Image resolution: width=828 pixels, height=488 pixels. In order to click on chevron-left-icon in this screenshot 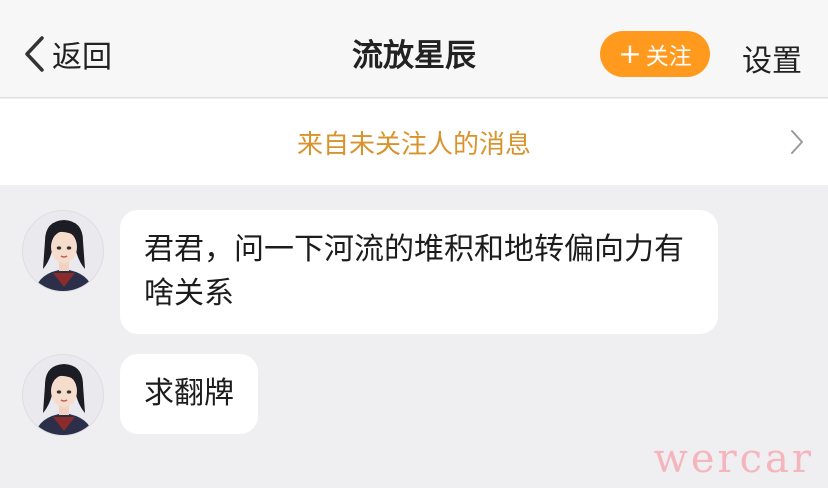, I will do `click(34, 54)`.